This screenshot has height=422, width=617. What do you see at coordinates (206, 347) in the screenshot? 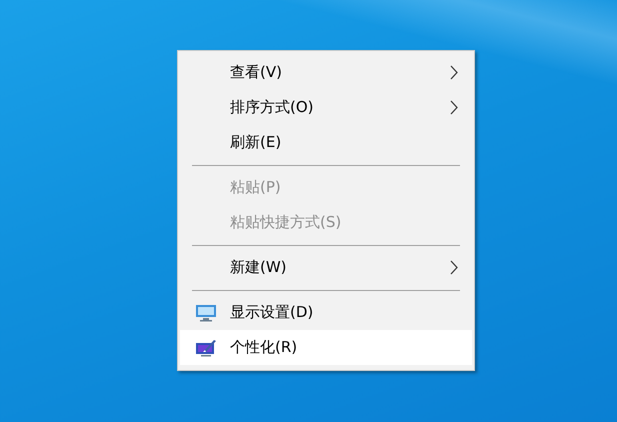
I see `personalize-icon` at bounding box center [206, 347].